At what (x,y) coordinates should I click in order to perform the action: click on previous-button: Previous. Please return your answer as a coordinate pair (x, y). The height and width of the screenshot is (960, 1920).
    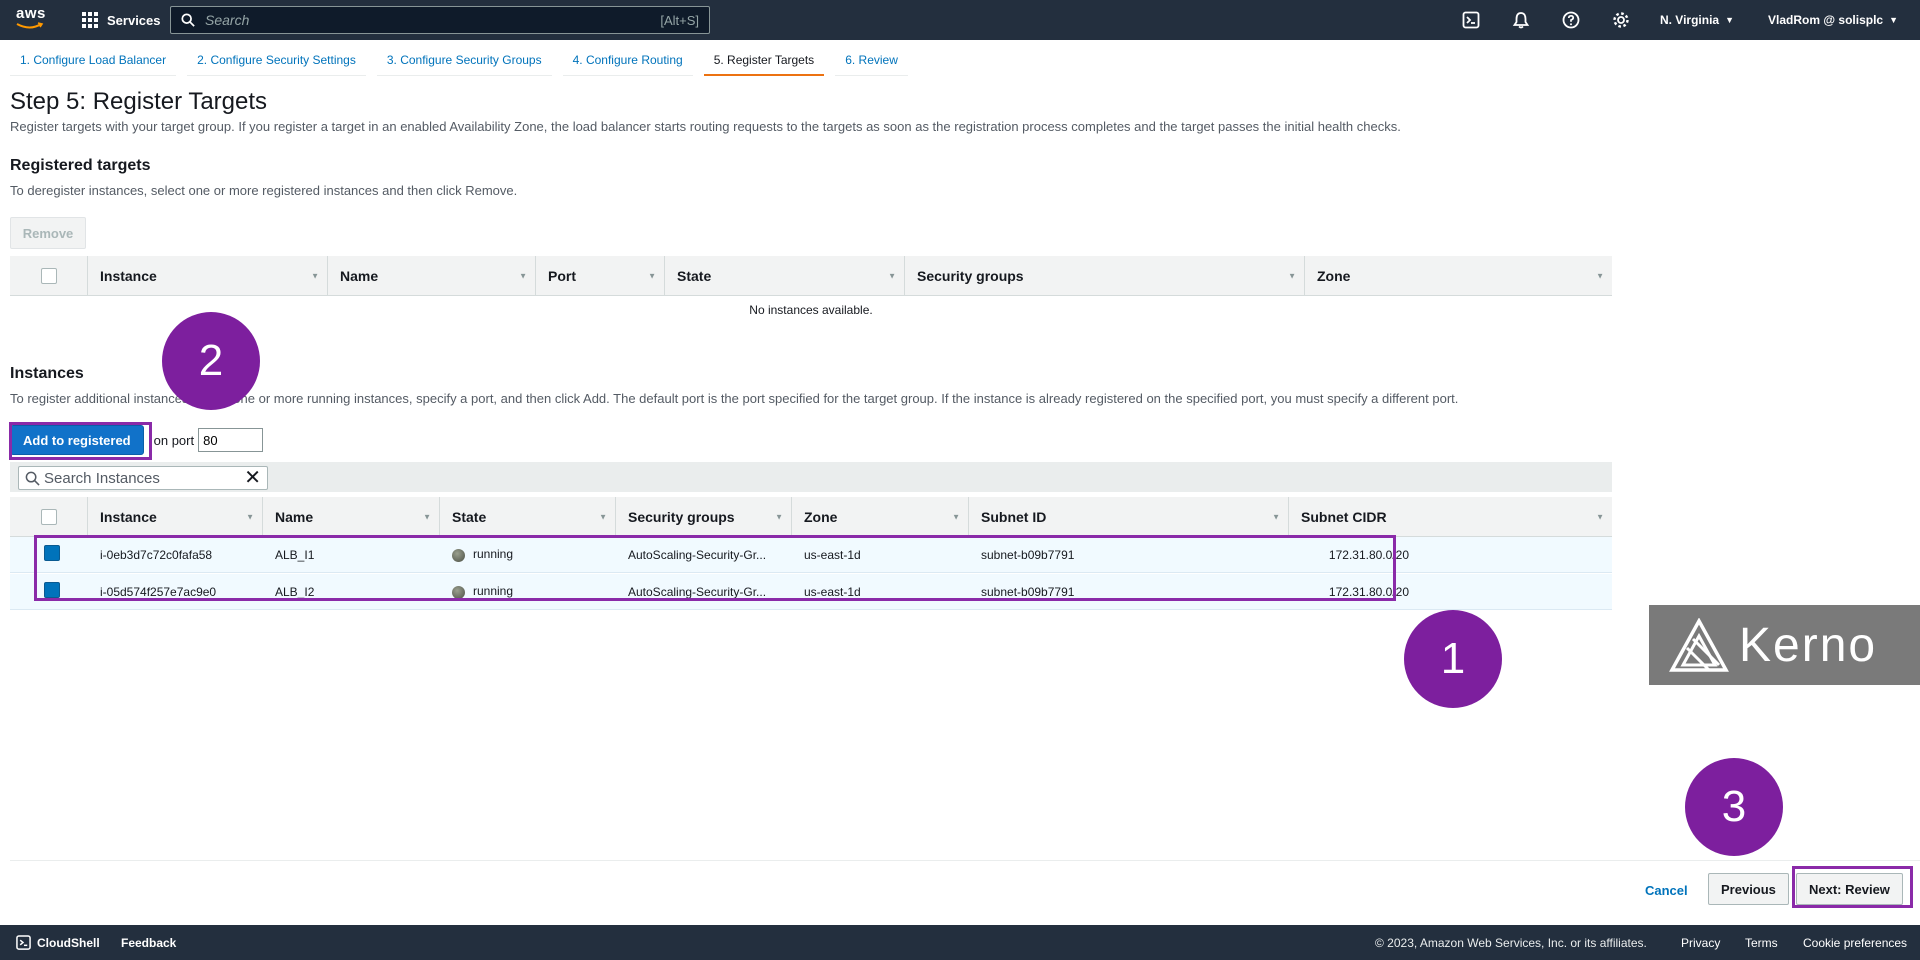
    Looking at the image, I should click on (1748, 889).